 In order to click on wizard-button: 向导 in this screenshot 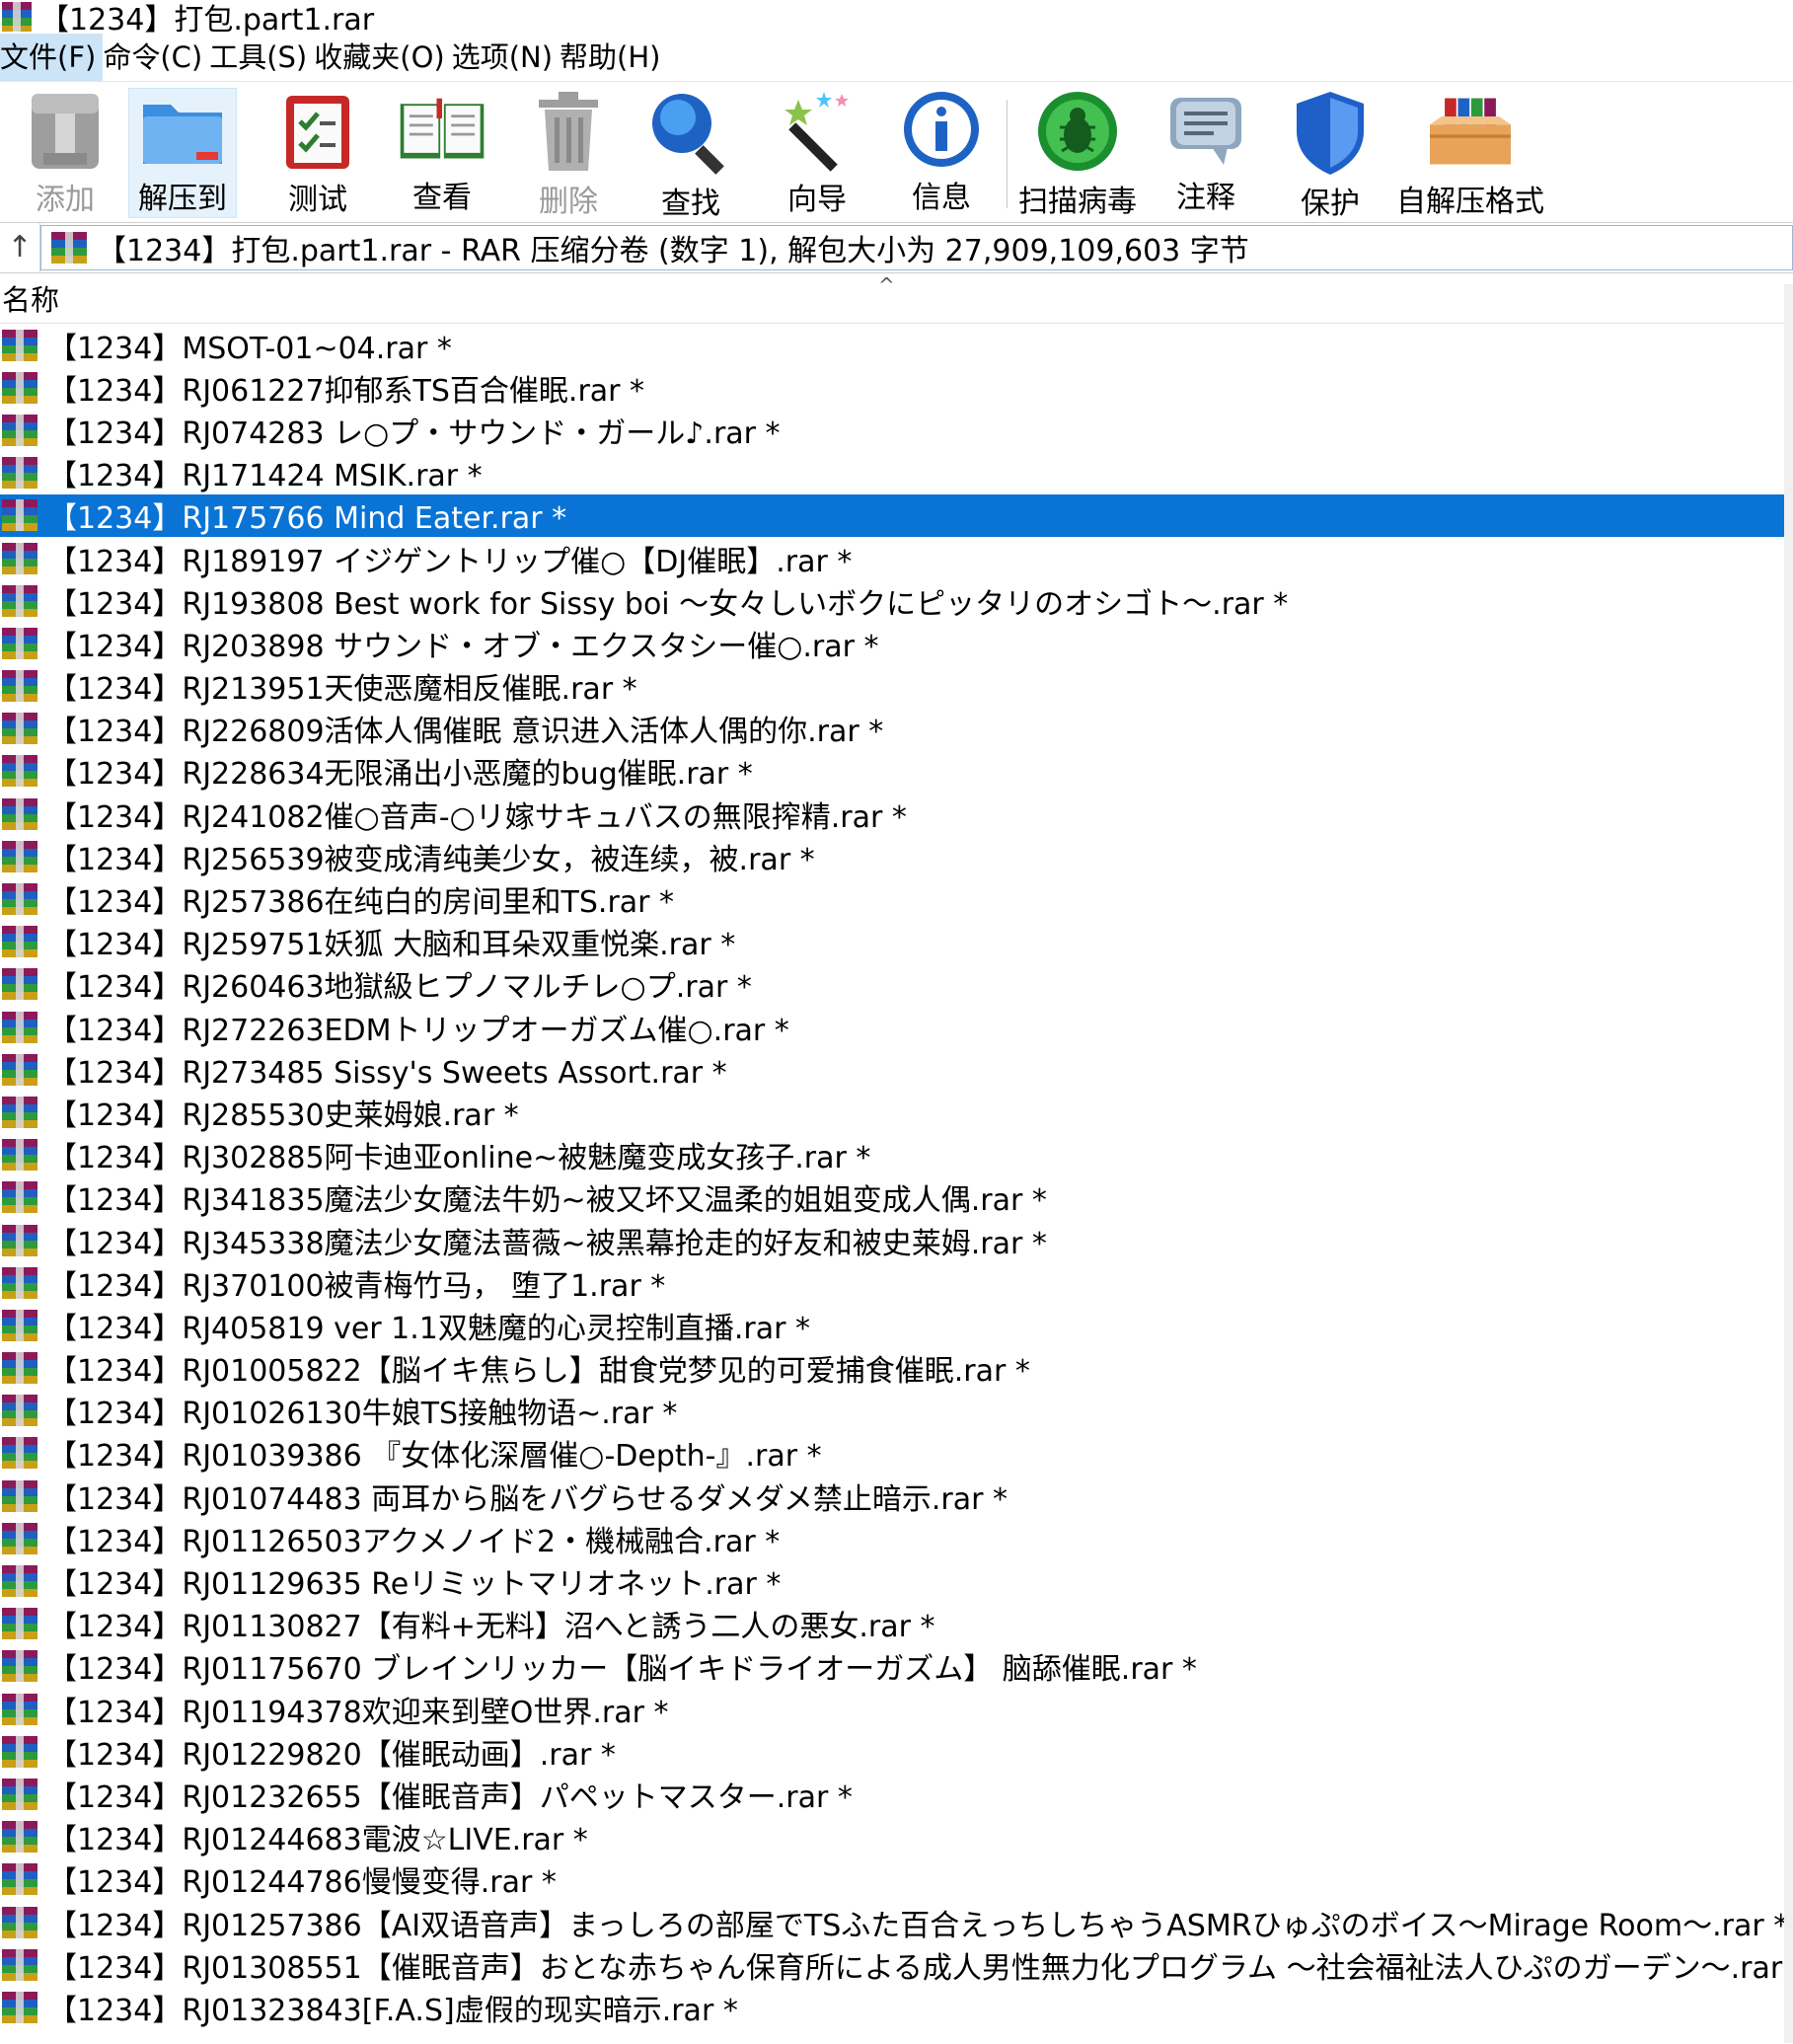, I will do `click(817, 152)`.